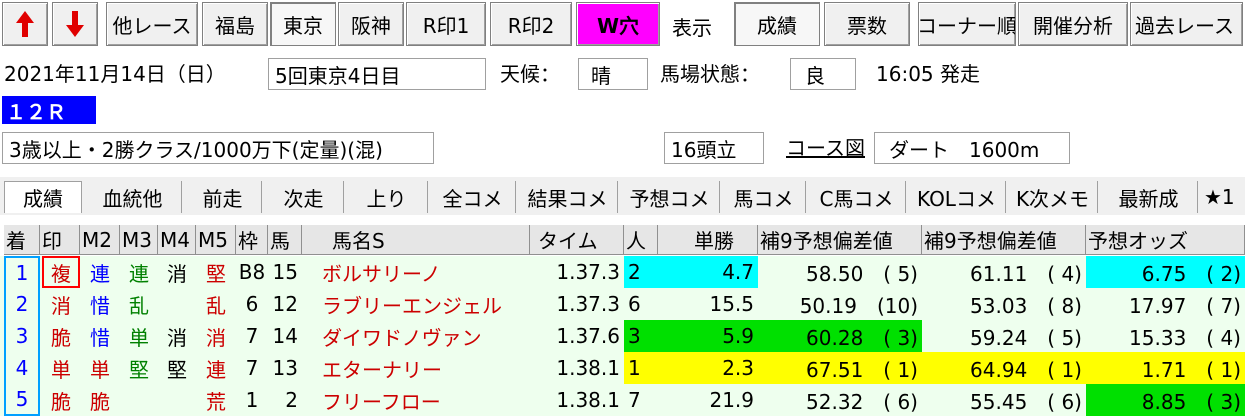 The height and width of the screenshot is (416, 1245). Describe the element at coordinates (139, 400) in the screenshot. I see `cell-m3` at that location.